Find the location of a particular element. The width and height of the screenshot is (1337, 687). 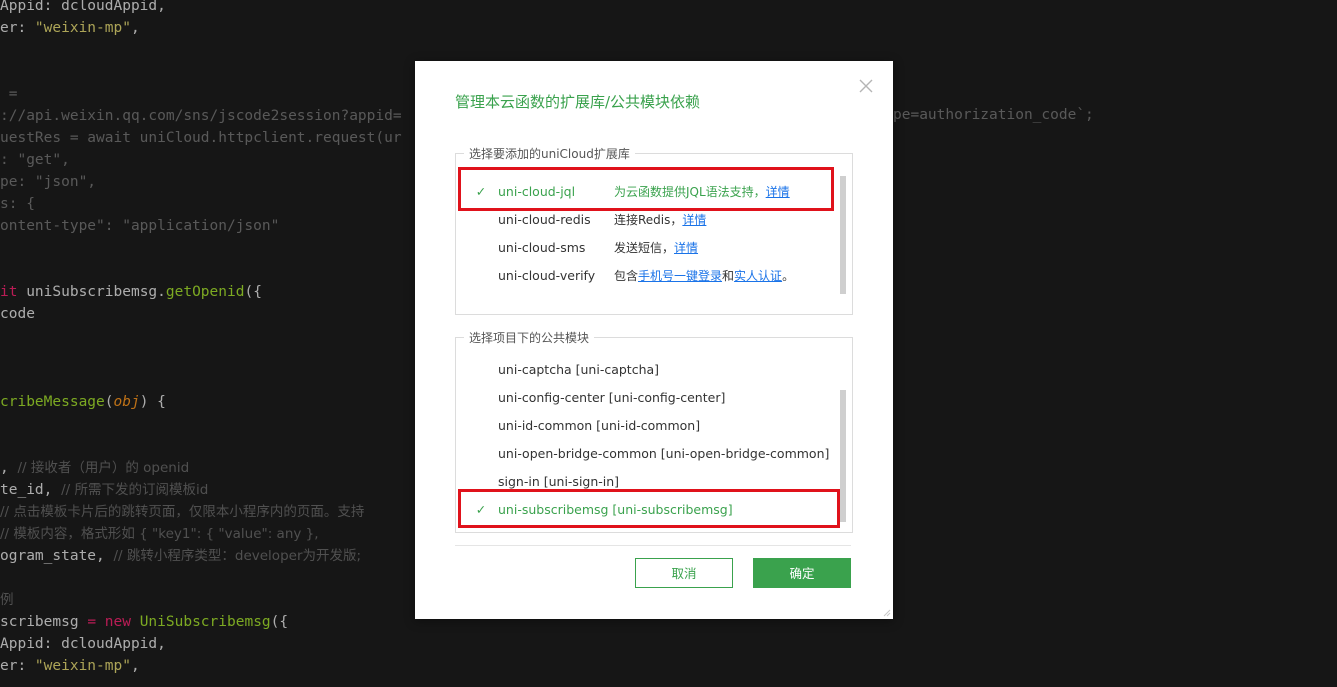

module-item: uni-config-center [uni-config-center] is located at coordinates (646, 398).